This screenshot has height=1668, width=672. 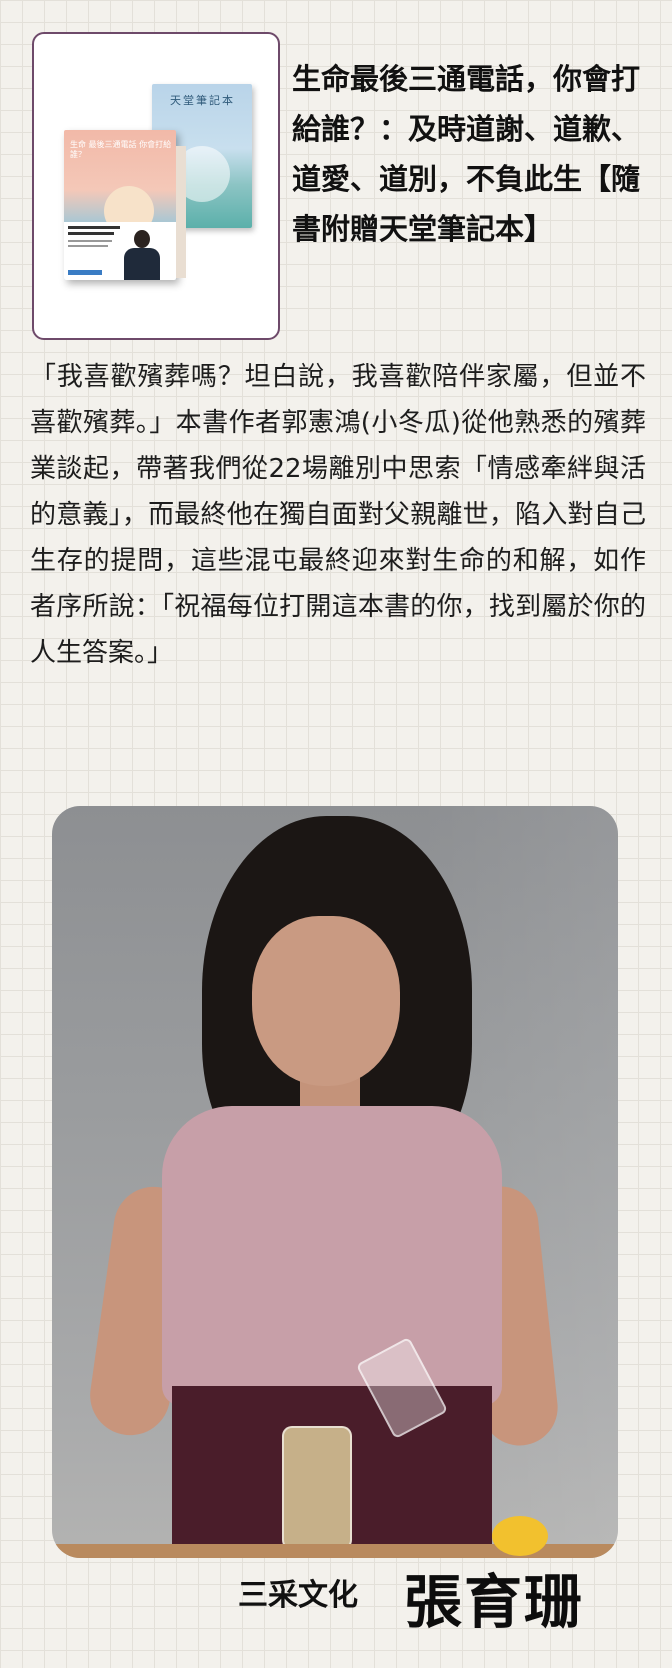 I want to click on book-cover-image: 生命 最後三通電話 你會打給誰？, so click(x=120, y=205).